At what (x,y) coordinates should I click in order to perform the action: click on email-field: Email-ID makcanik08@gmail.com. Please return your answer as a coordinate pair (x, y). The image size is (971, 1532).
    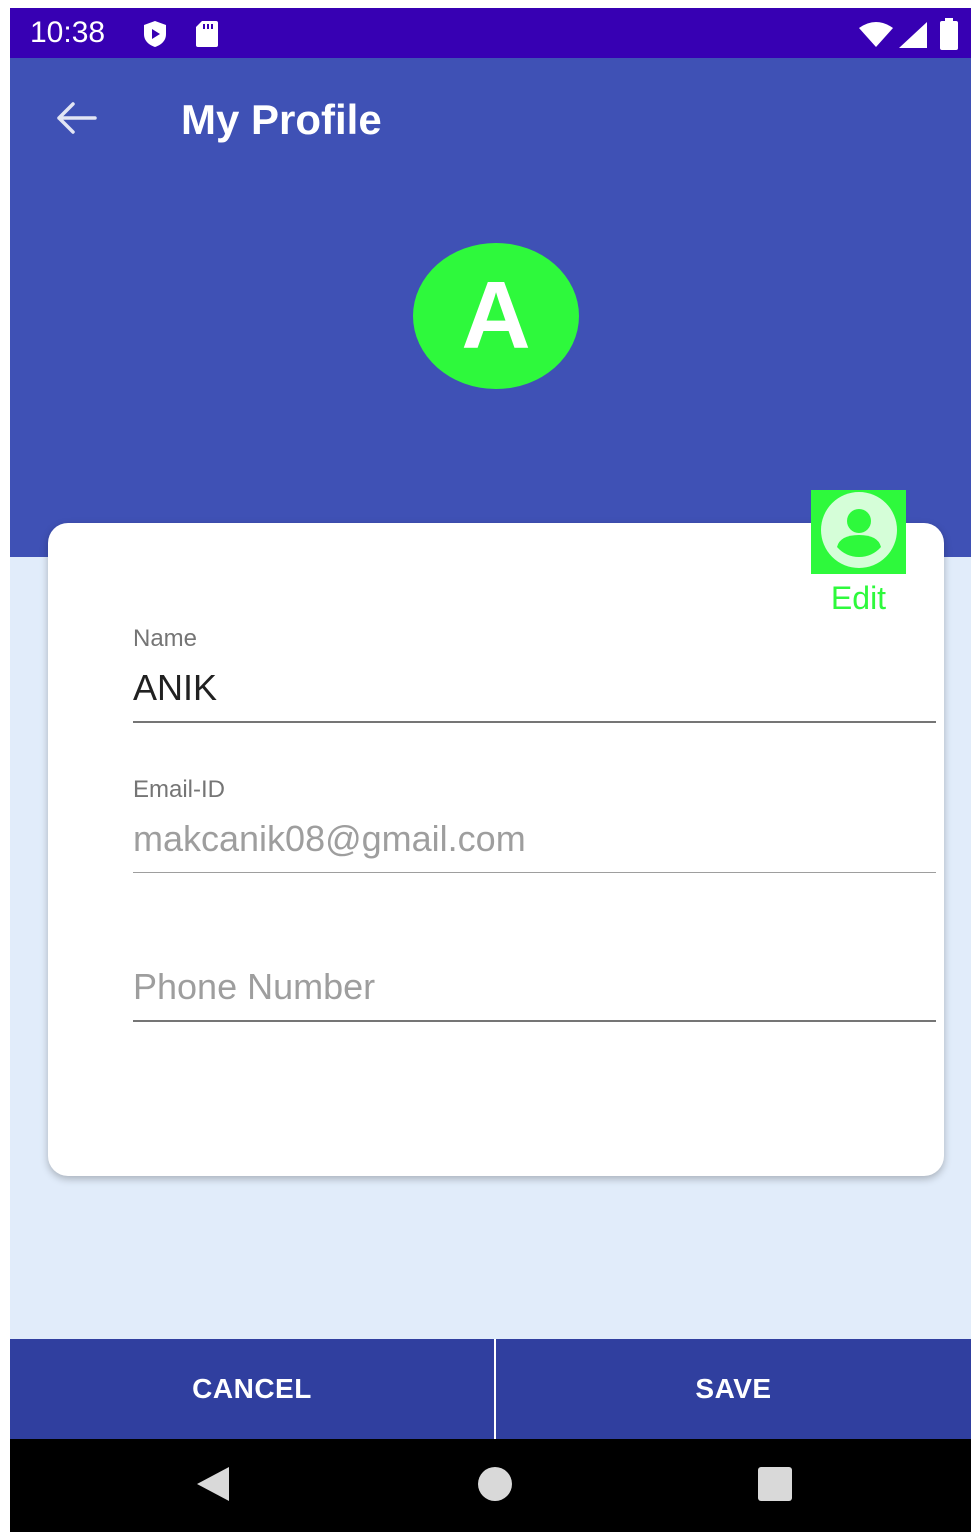
    Looking at the image, I should click on (534, 824).